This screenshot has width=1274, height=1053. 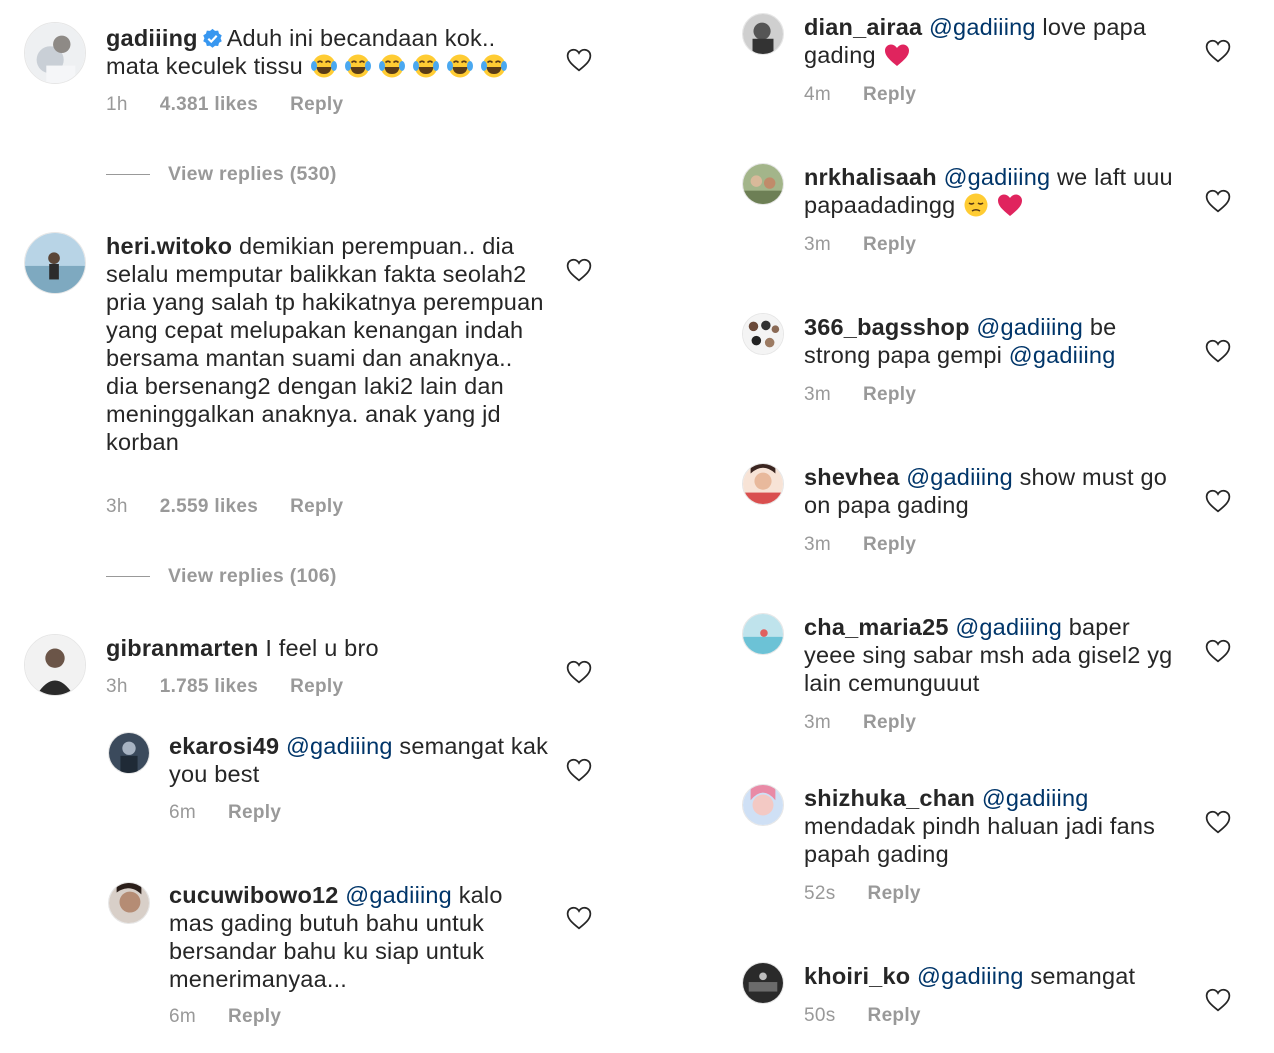 What do you see at coordinates (117, 104) in the screenshot?
I see `timestamp: 1h` at bounding box center [117, 104].